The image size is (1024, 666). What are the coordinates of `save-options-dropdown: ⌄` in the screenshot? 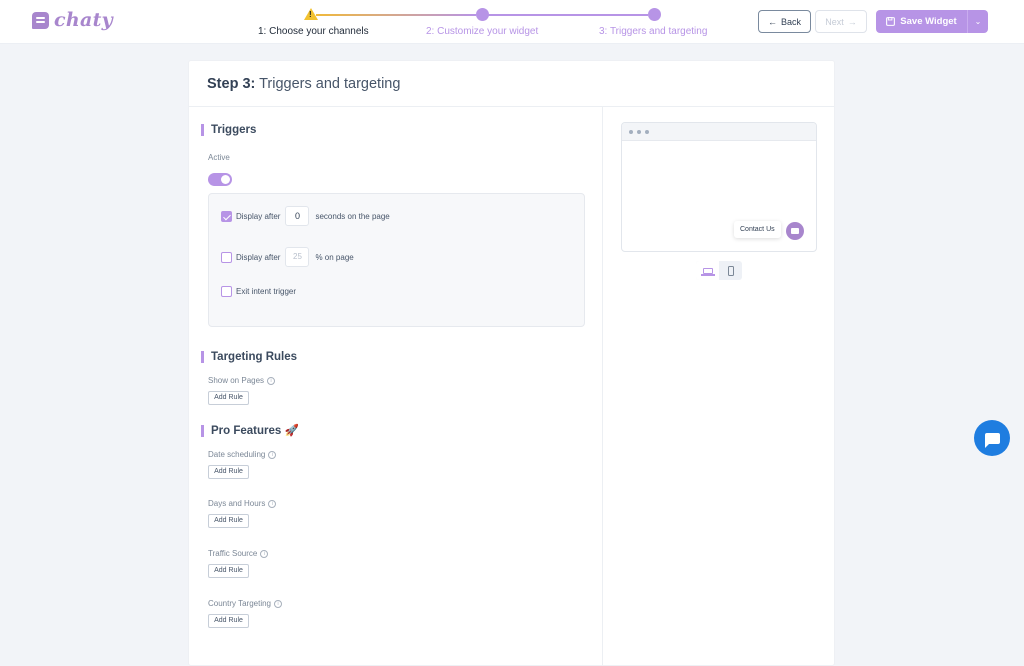 It's located at (977, 21).